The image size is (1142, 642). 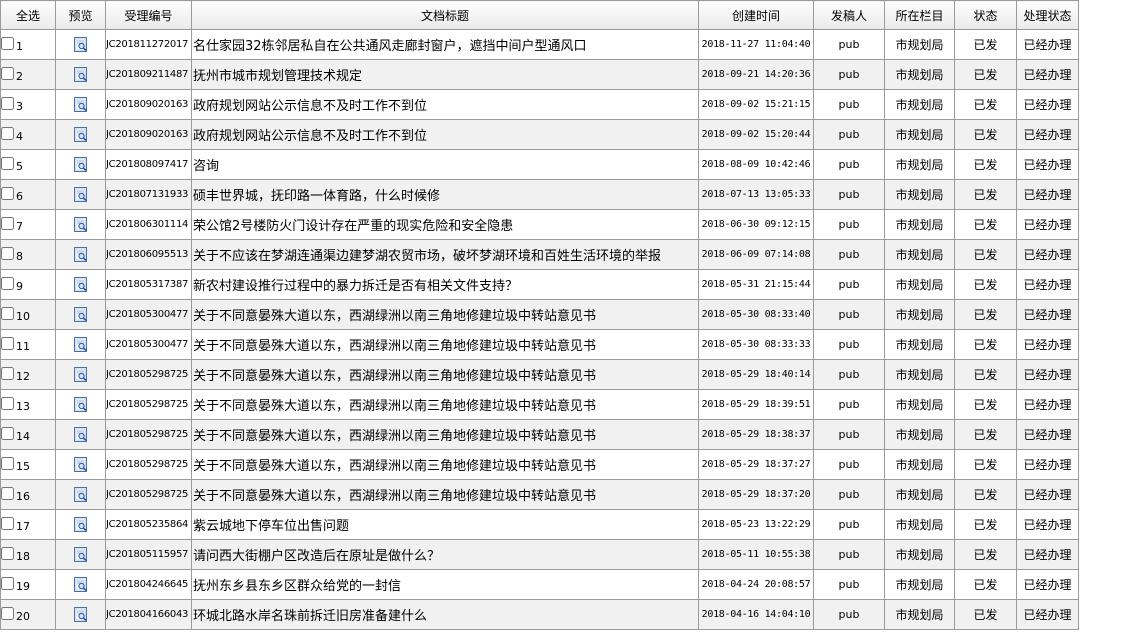 I want to click on created-time-cell: 2018-09-02 15:20:44, so click(x=756, y=134).